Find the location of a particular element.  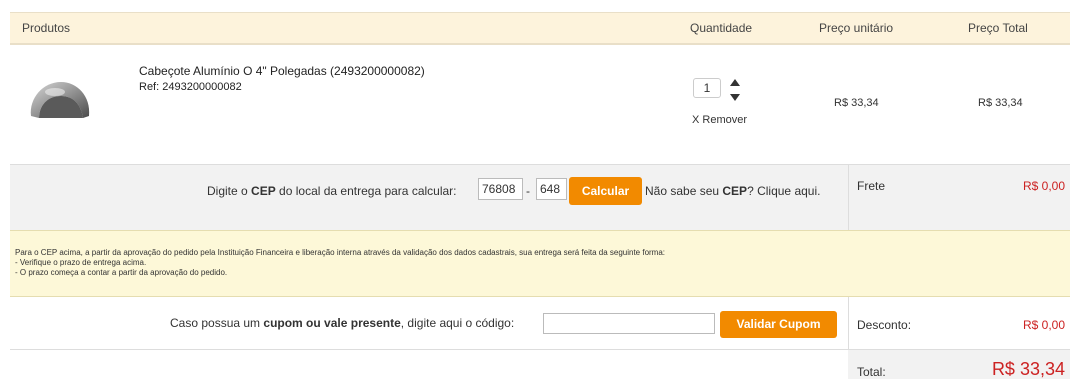

calculate-button: Calcular is located at coordinates (605, 191).